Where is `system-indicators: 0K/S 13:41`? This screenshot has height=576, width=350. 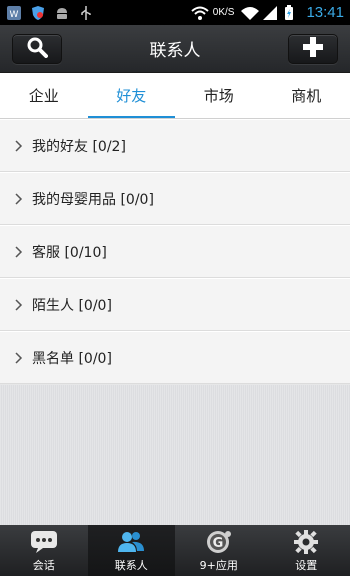 system-indicators: 0K/S 13:41 is located at coordinates (267, 12).